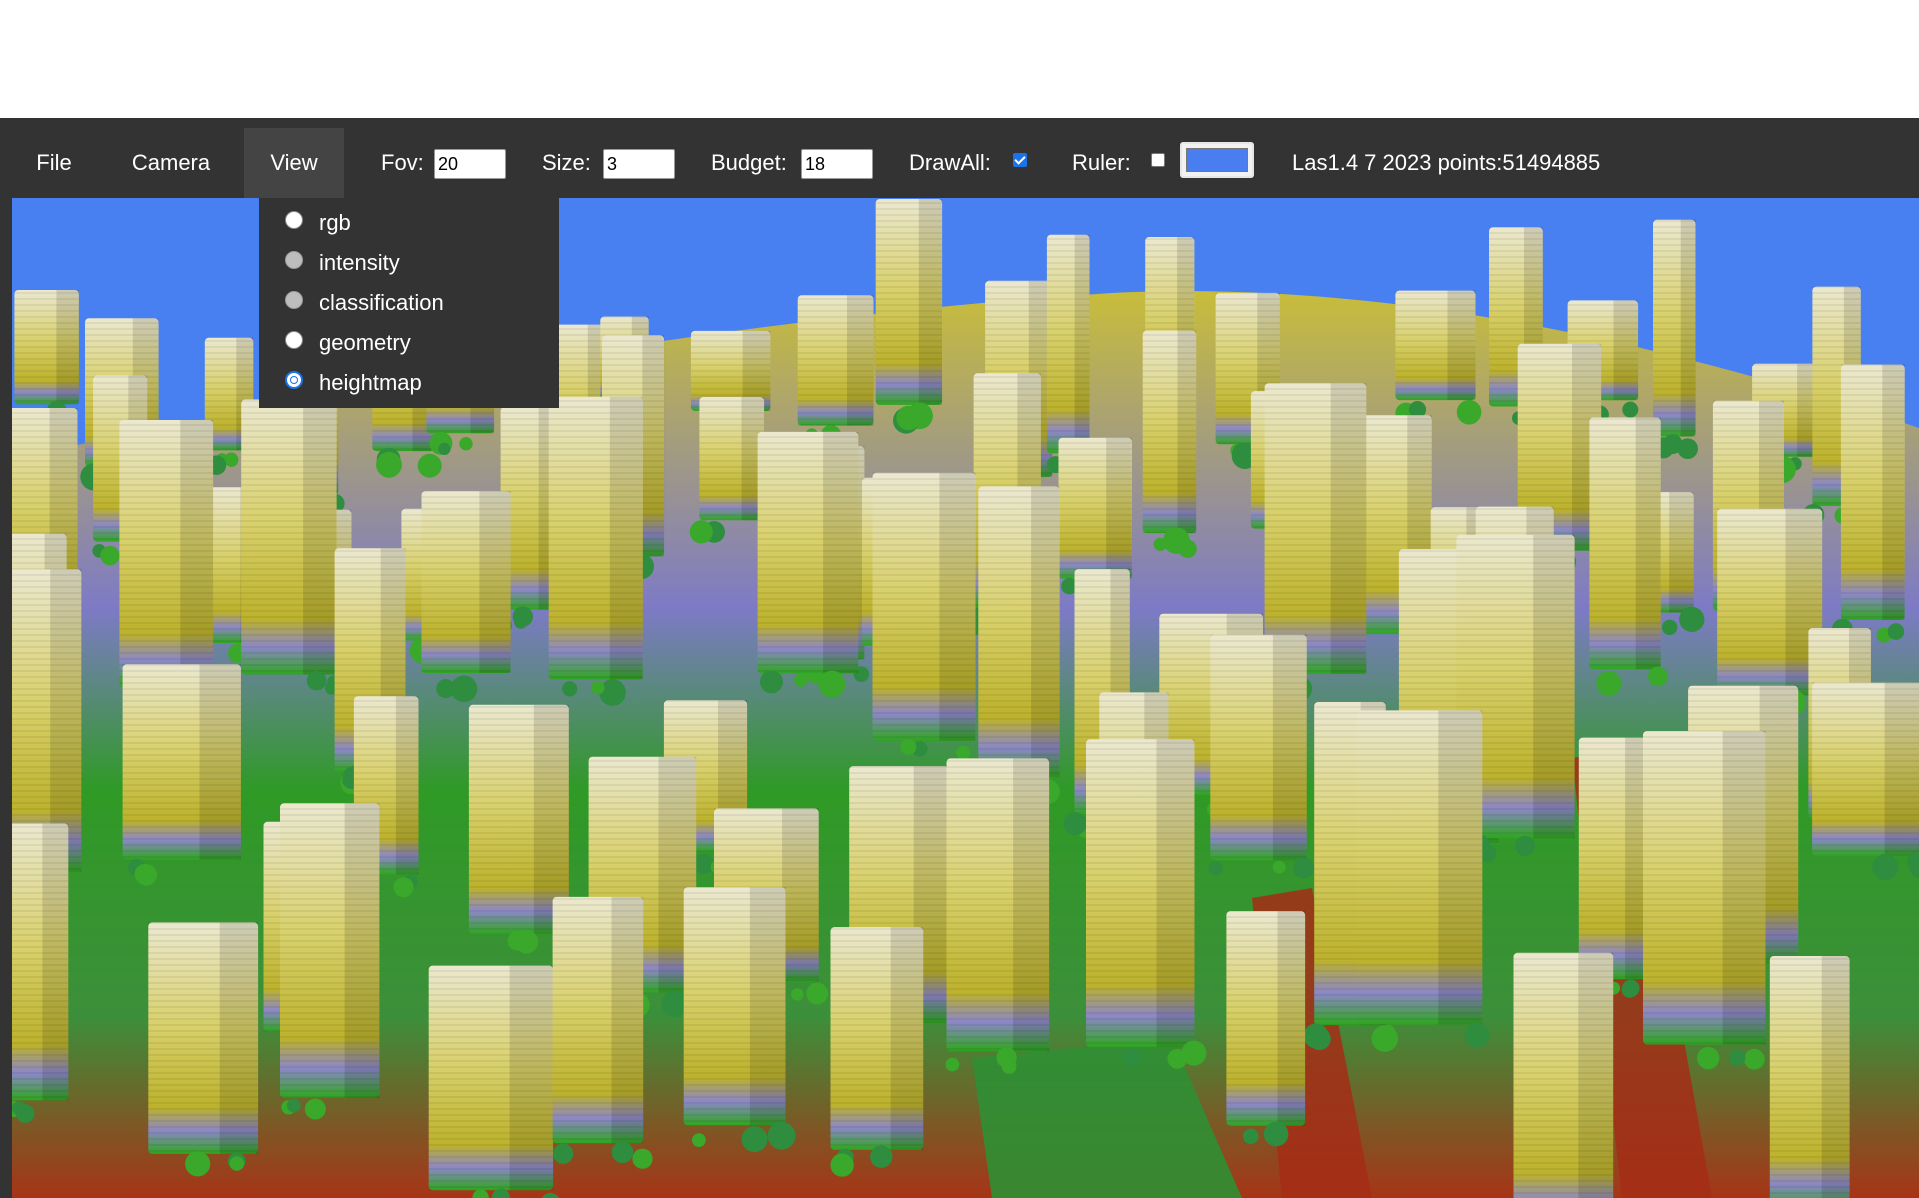 This screenshot has height=1198, width=1919. I want to click on menu-file: File, so click(54, 163).